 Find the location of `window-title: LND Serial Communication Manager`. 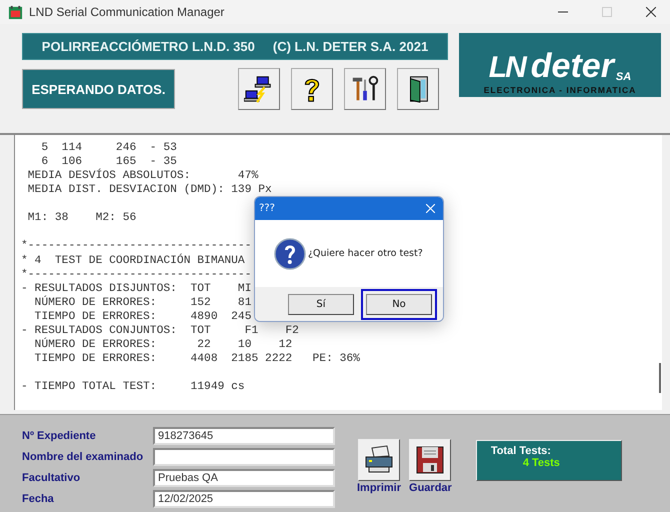

window-title: LND Serial Communication Manager is located at coordinates (126, 12).